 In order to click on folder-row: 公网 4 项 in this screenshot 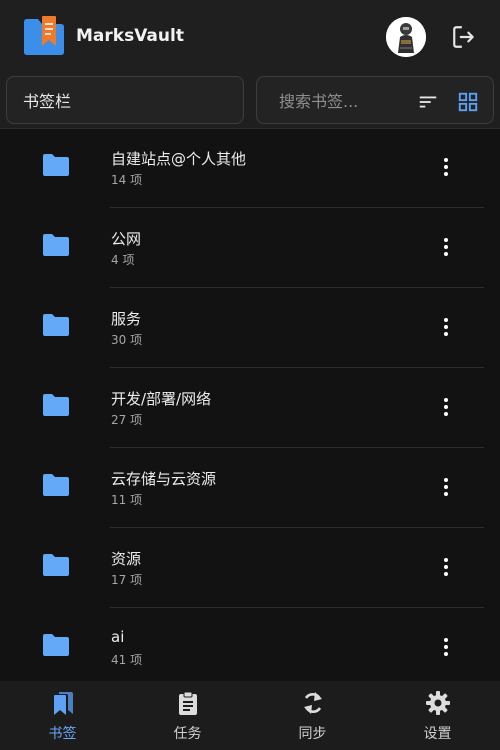, I will do `click(250, 248)`.